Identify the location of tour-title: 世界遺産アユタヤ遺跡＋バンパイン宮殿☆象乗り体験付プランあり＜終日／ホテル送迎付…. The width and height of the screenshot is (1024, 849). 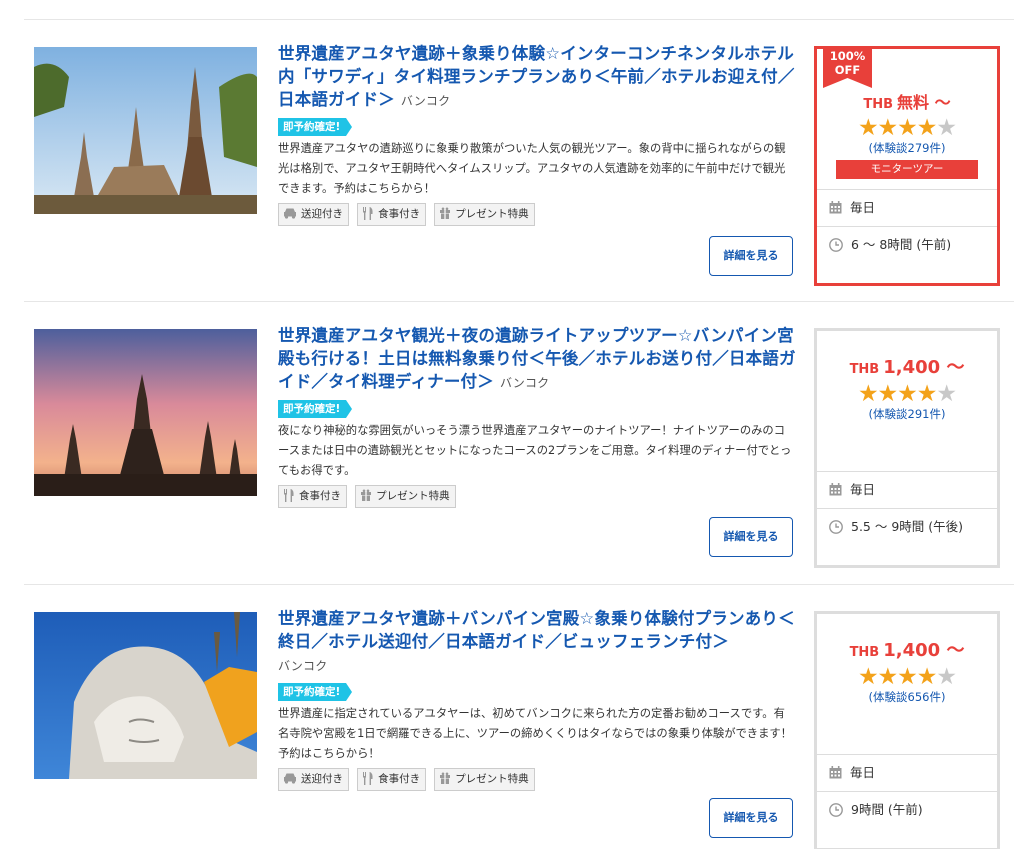
(538, 642).